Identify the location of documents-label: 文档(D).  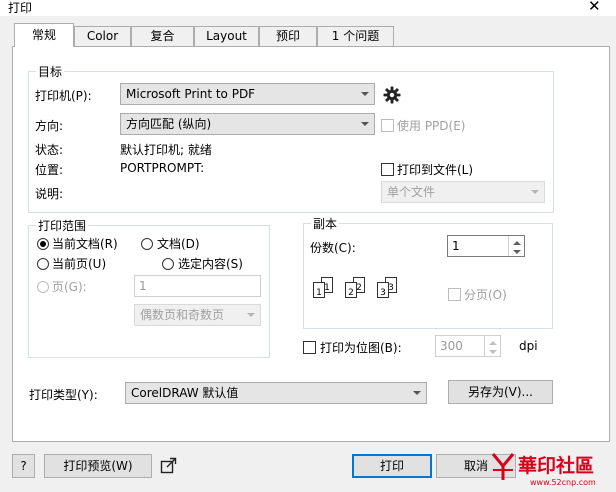
(178, 244).